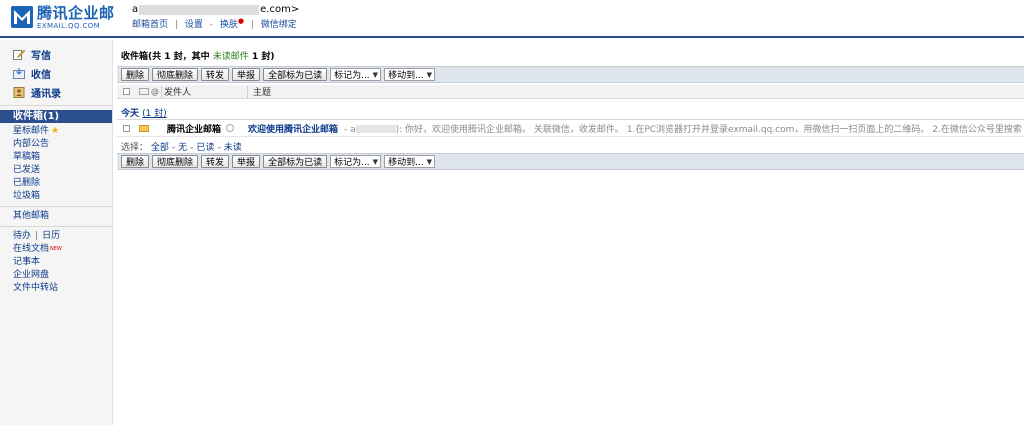 The image size is (1024, 425). I want to click on envelope-header-icon, so click(144, 91).